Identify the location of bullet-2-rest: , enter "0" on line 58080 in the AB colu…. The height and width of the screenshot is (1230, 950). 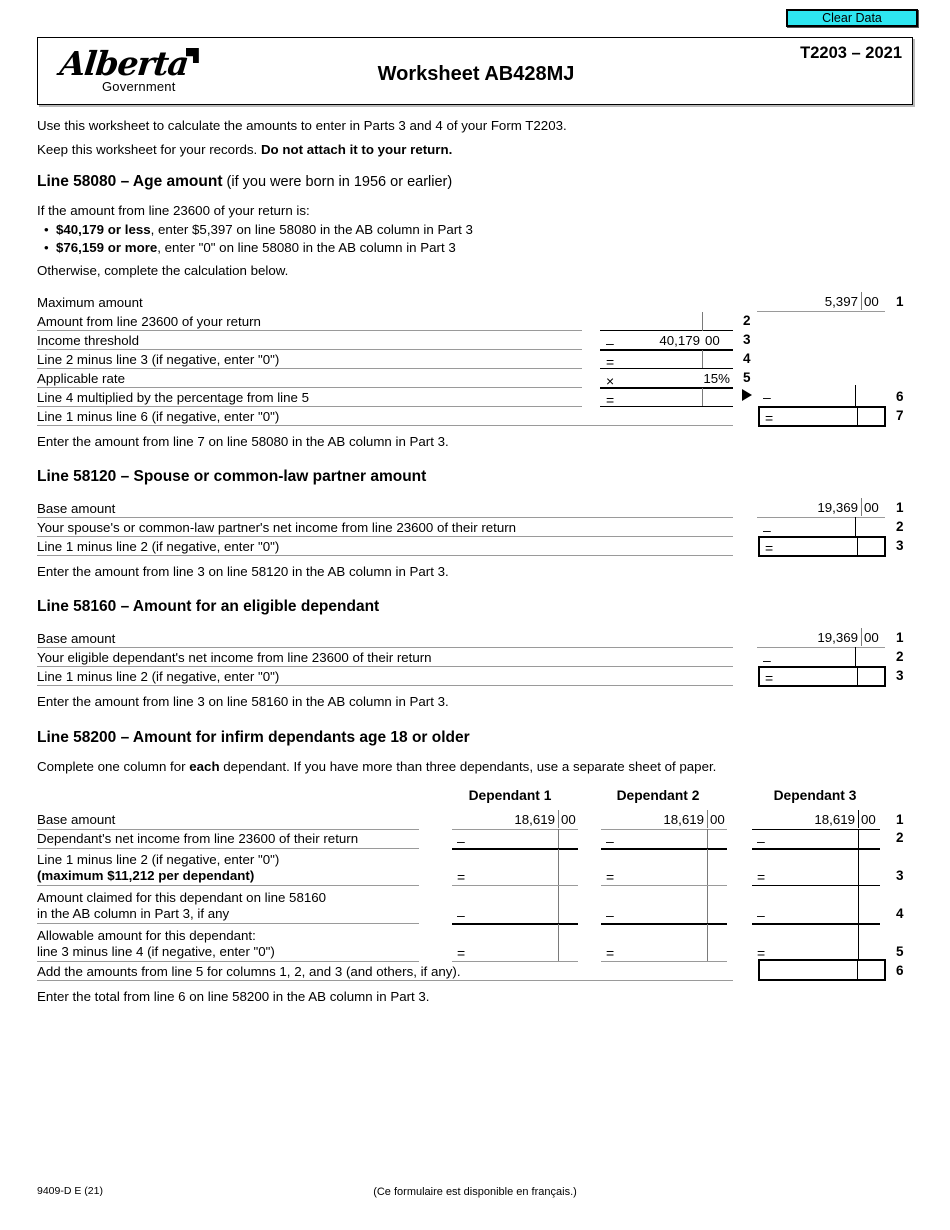
(306, 247).